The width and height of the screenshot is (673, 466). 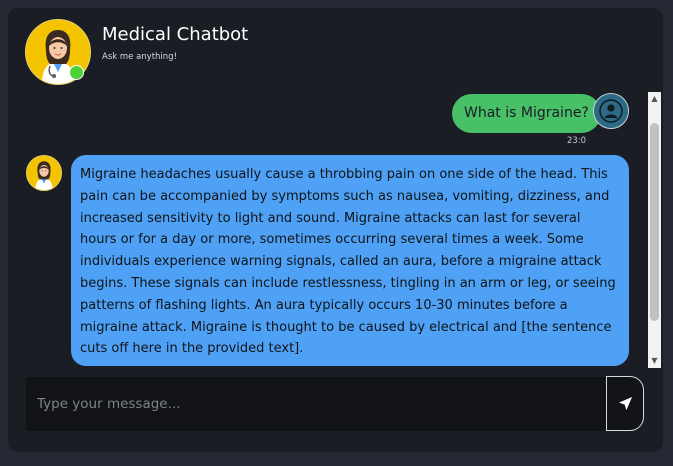 I want to click on send-button, so click(x=625, y=403).